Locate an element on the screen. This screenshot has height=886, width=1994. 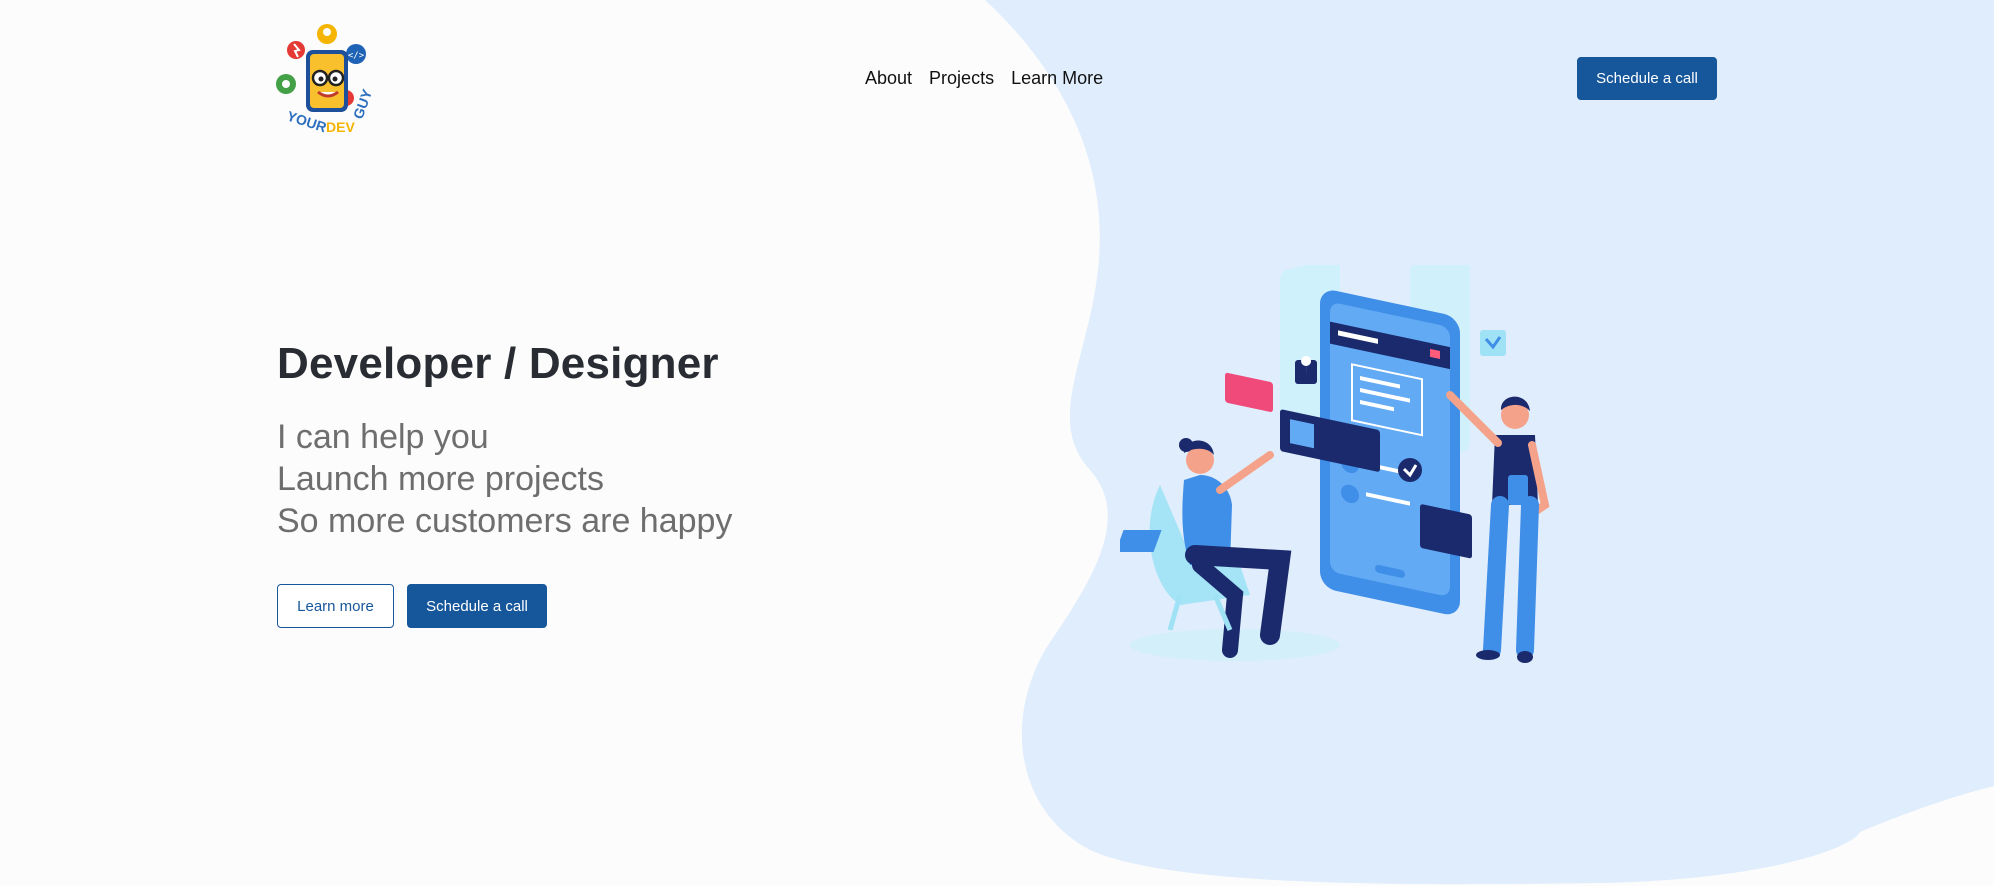
hero-title: Developer / Designer is located at coordinates (498, 363).